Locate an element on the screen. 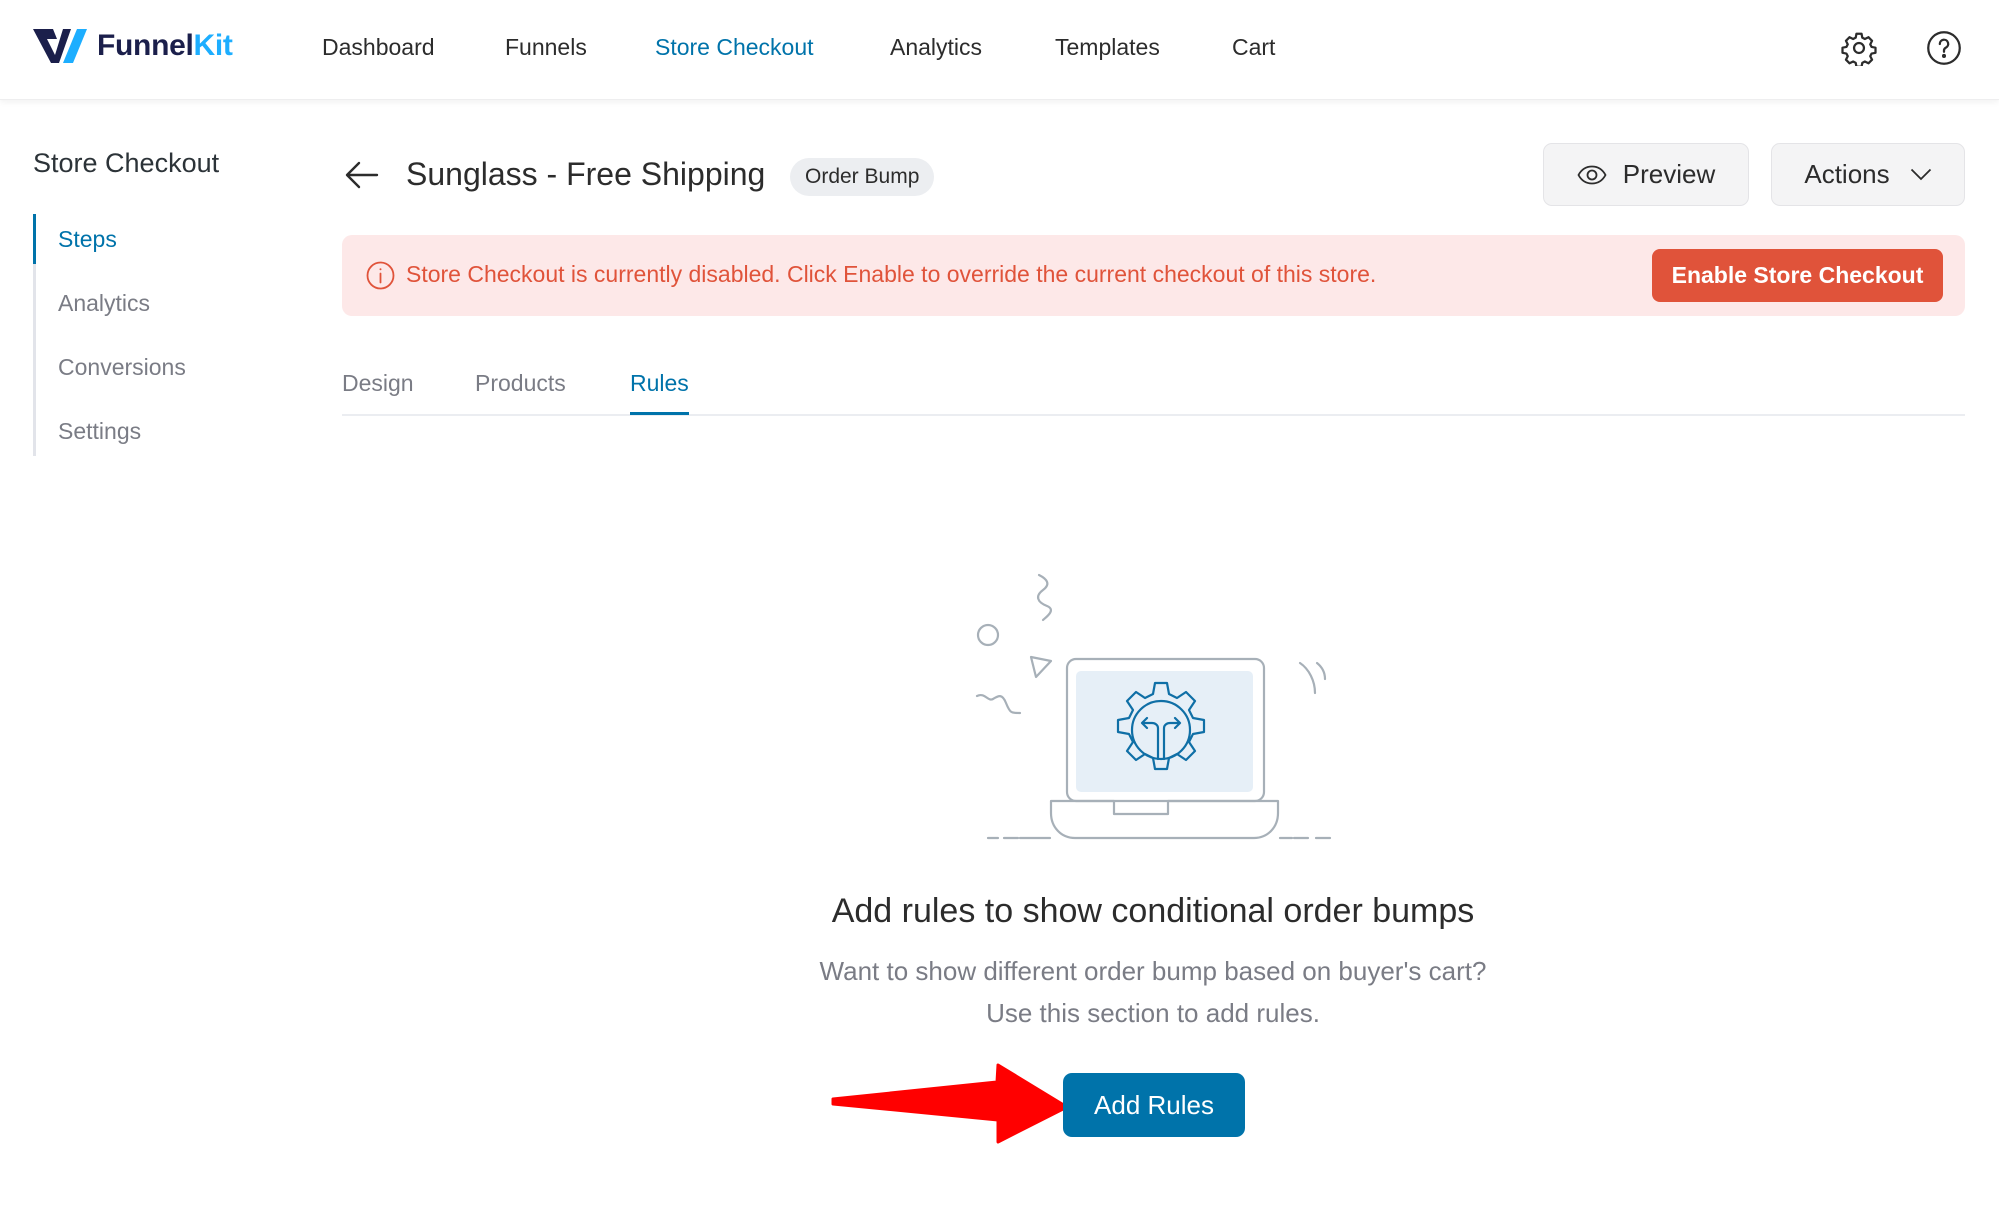 This screenshot has height=1221, width=1999. sidebar-nav: Steps Analytics Conversions Settings is located at coordinates (143, 335).